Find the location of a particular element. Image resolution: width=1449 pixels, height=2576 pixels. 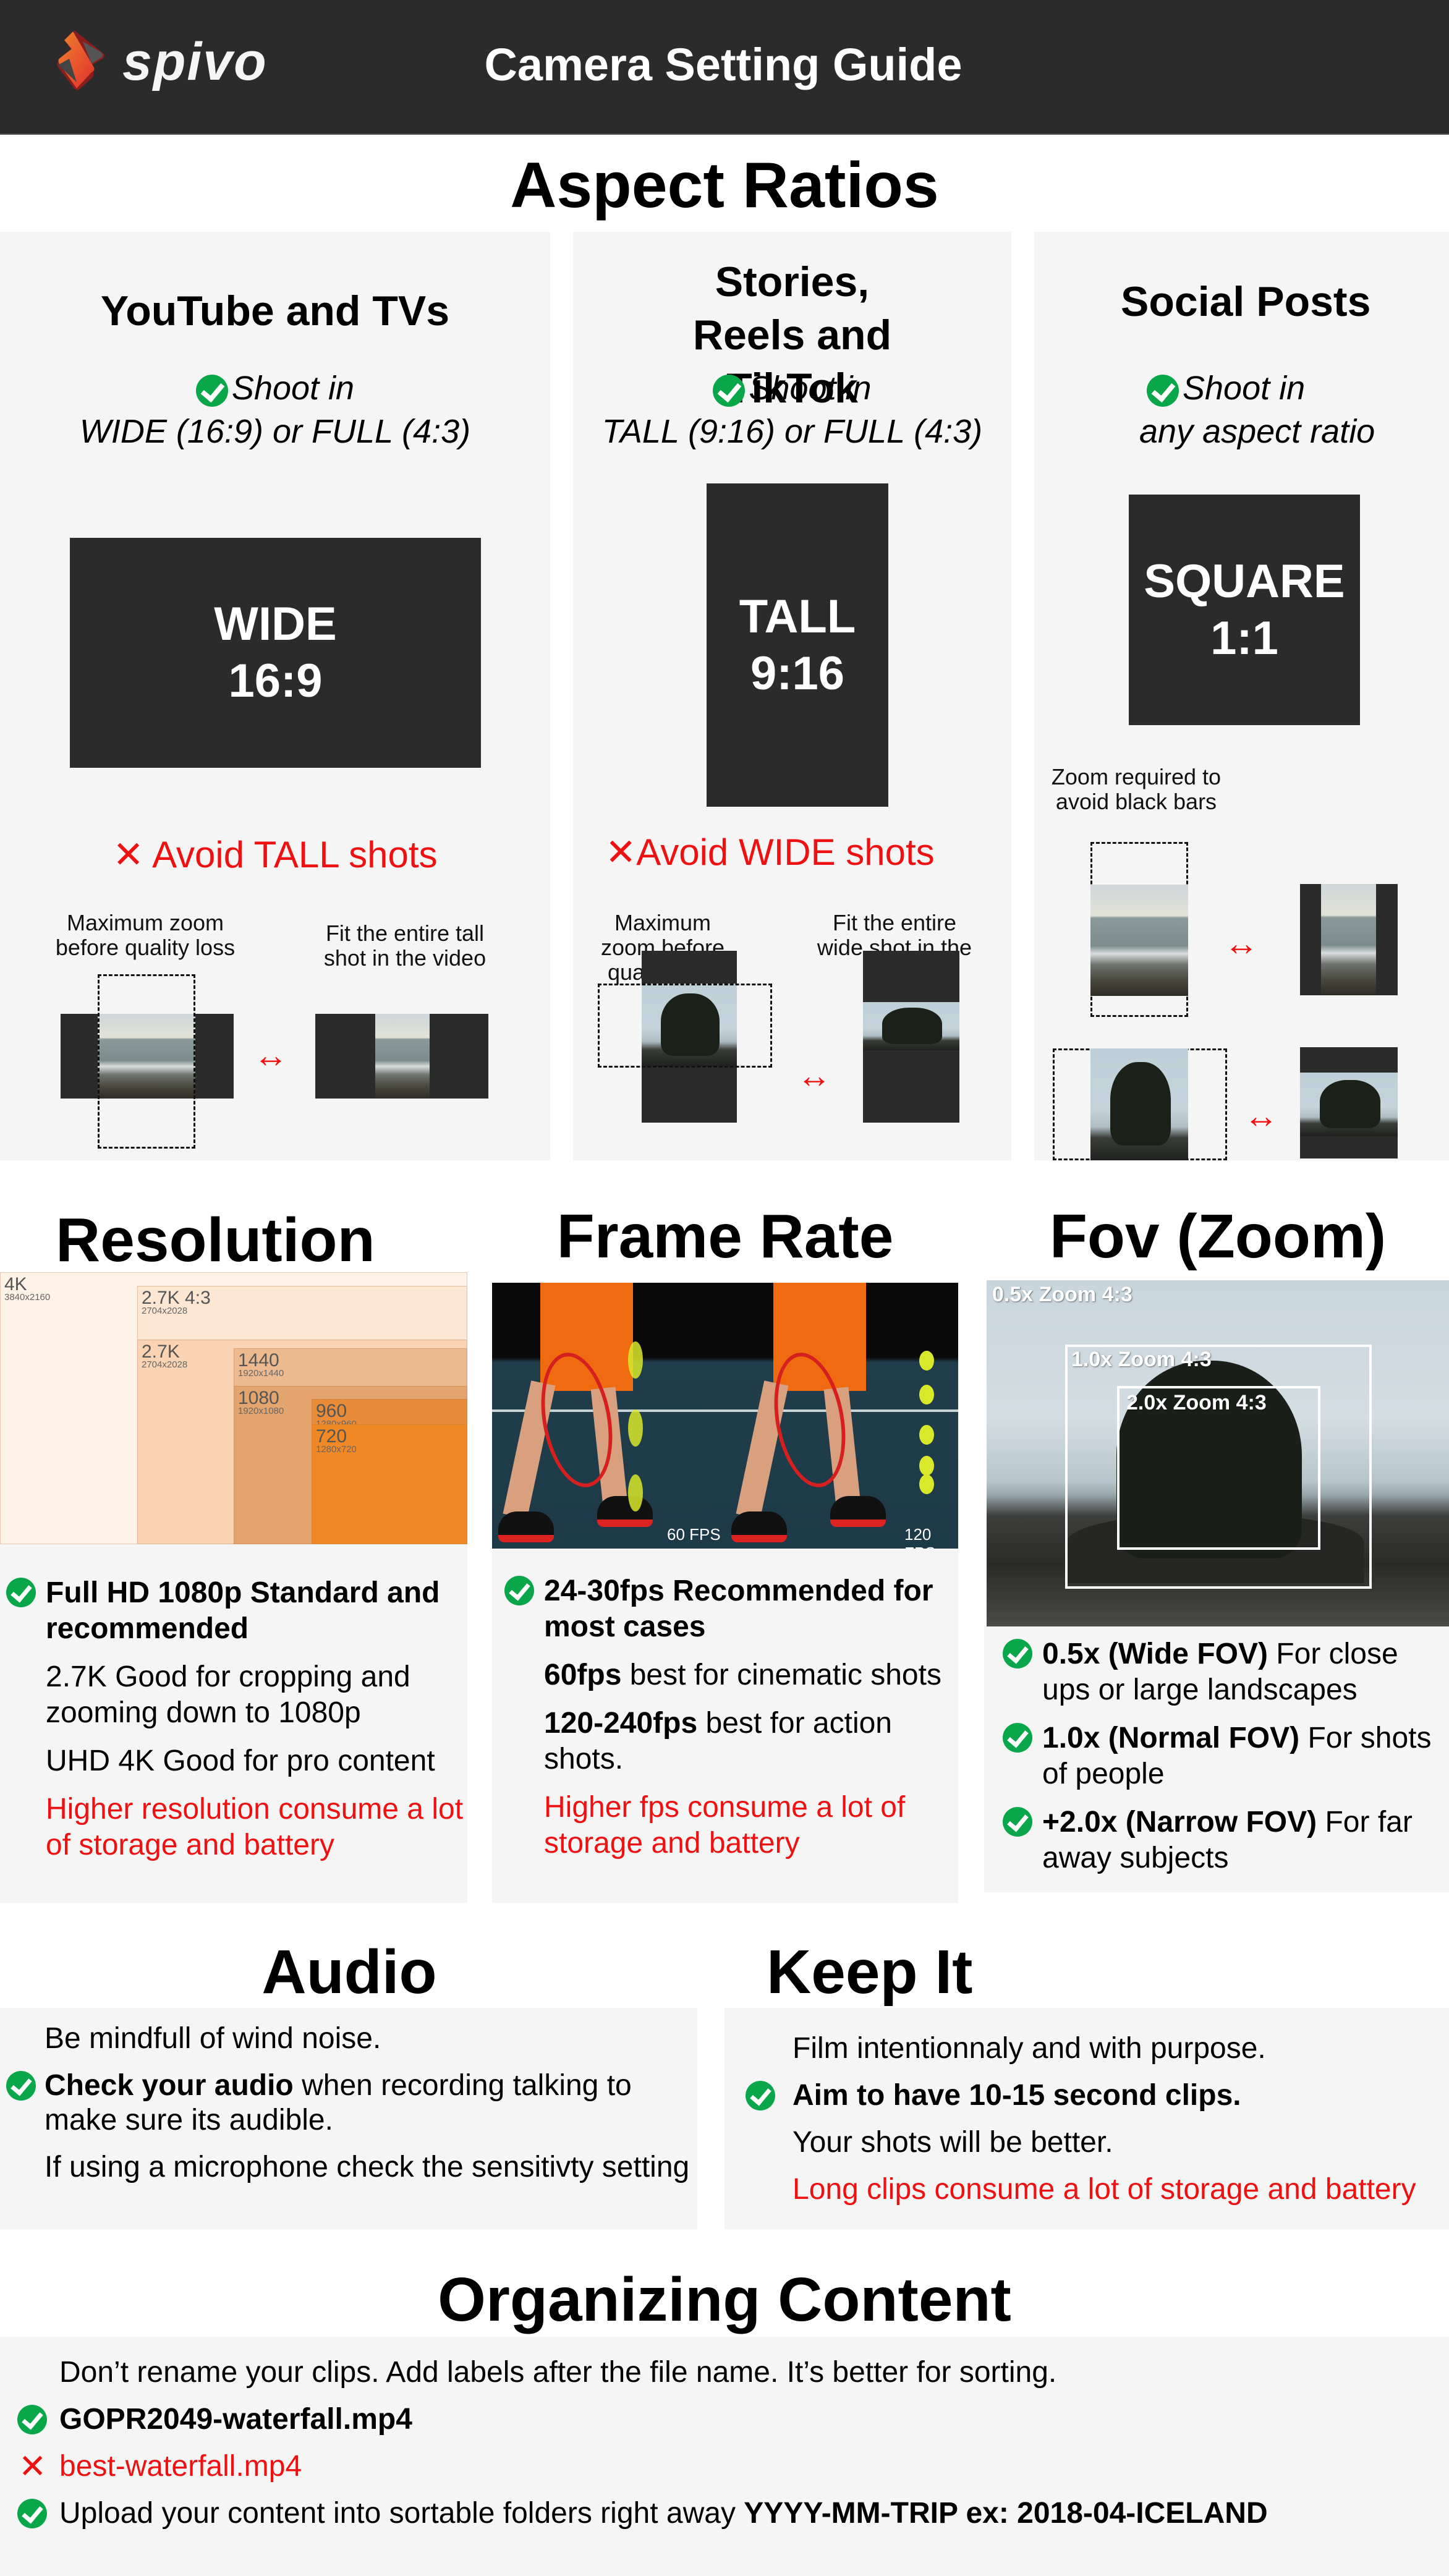

res-block-720: 720 1280x720 is located at coordinates (389, 1484).